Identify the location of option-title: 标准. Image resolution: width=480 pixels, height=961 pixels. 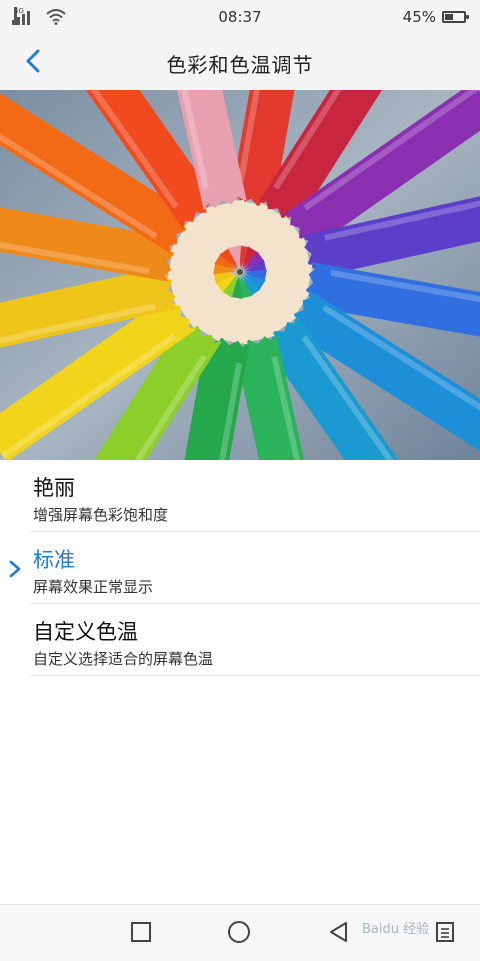
(54, 560).